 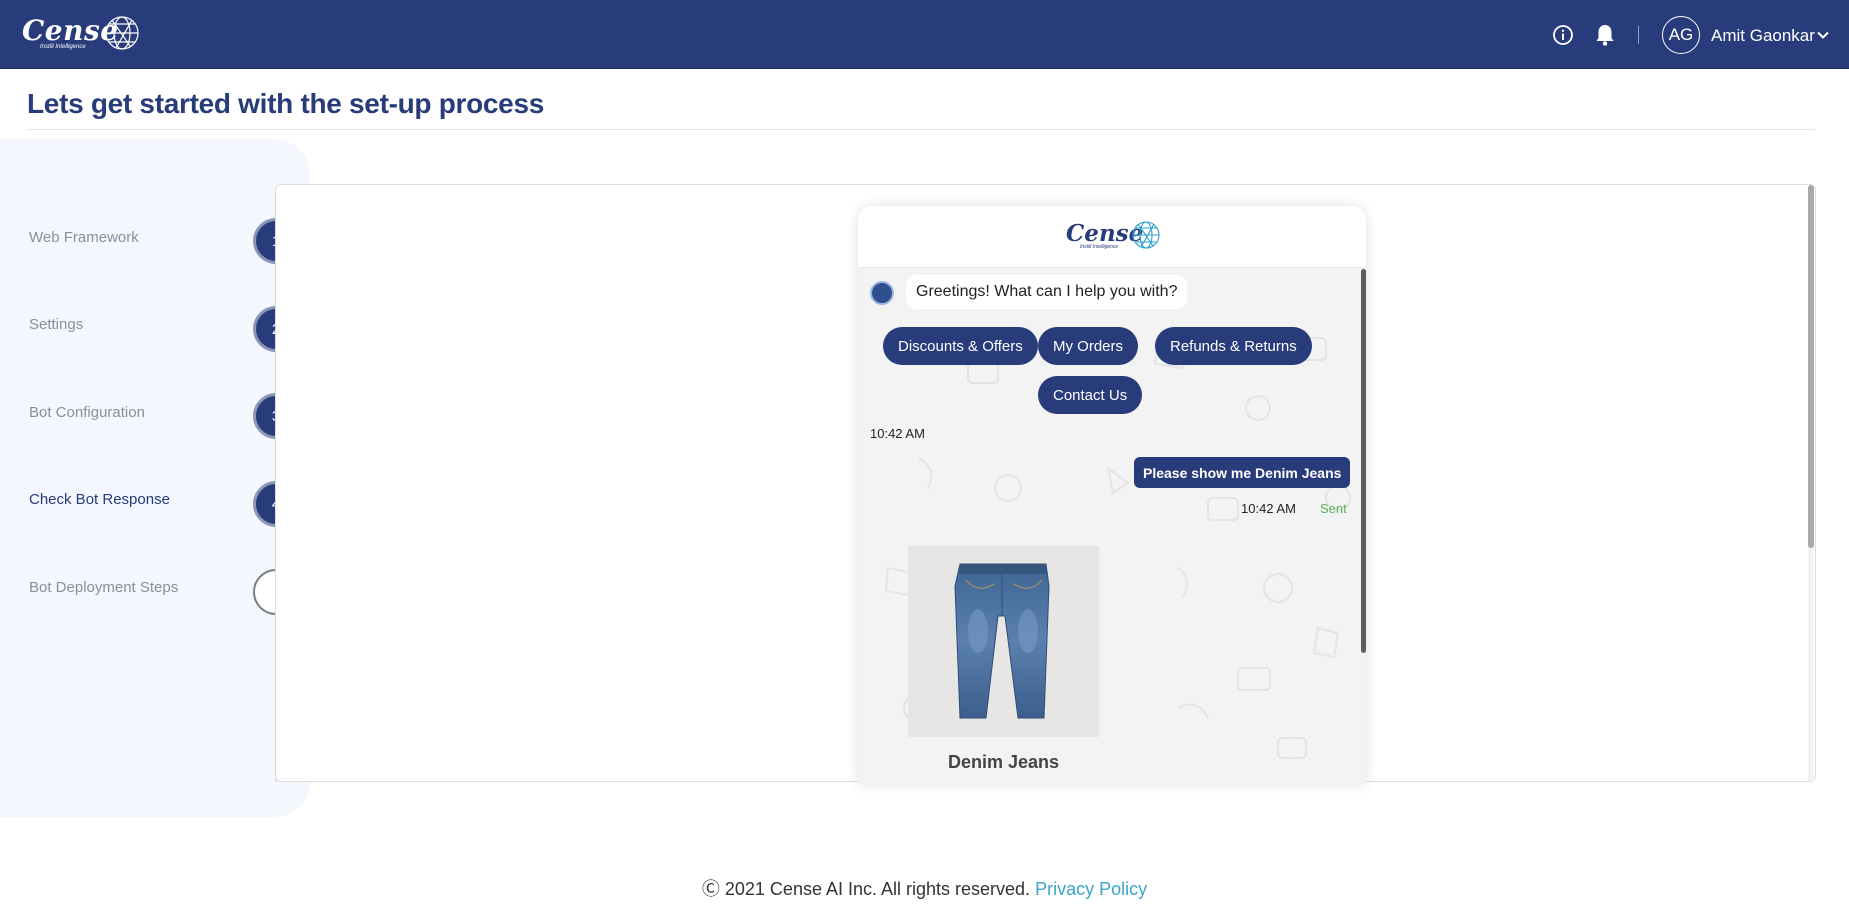 What do you see at coordinates (1233, 346) in the screenshot?
I see `quick-reply-refunds-returns: Refunds & Returns` at bounding box center [1233, 346].